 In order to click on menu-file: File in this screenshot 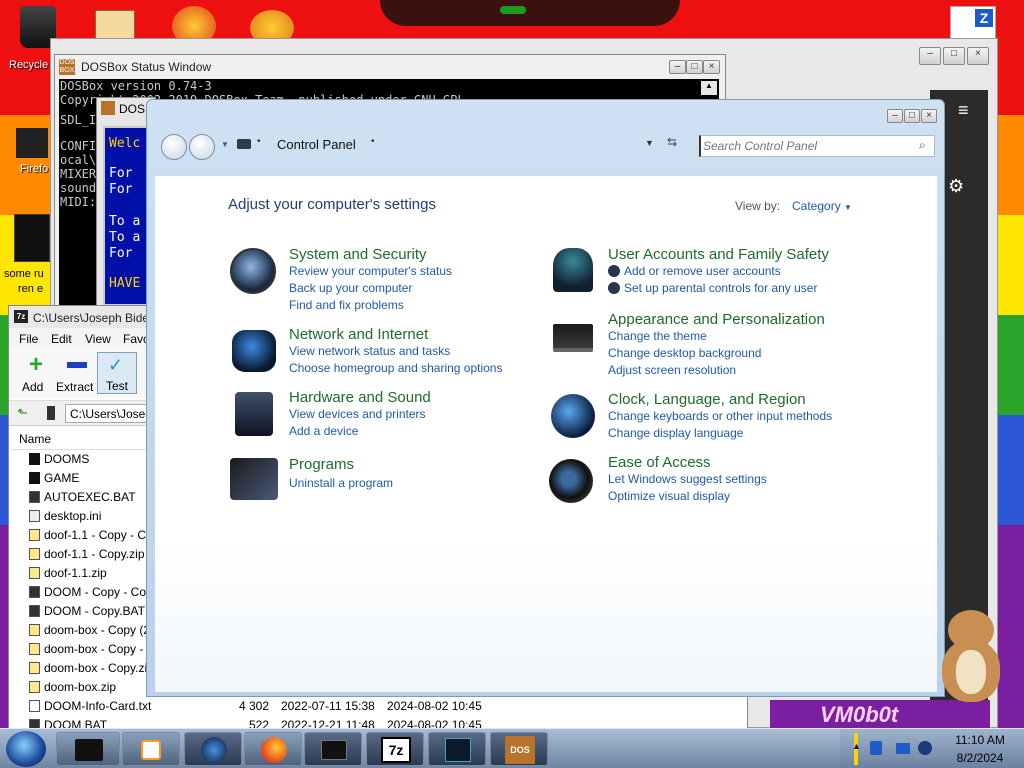, I will do `click(28, 339)`.